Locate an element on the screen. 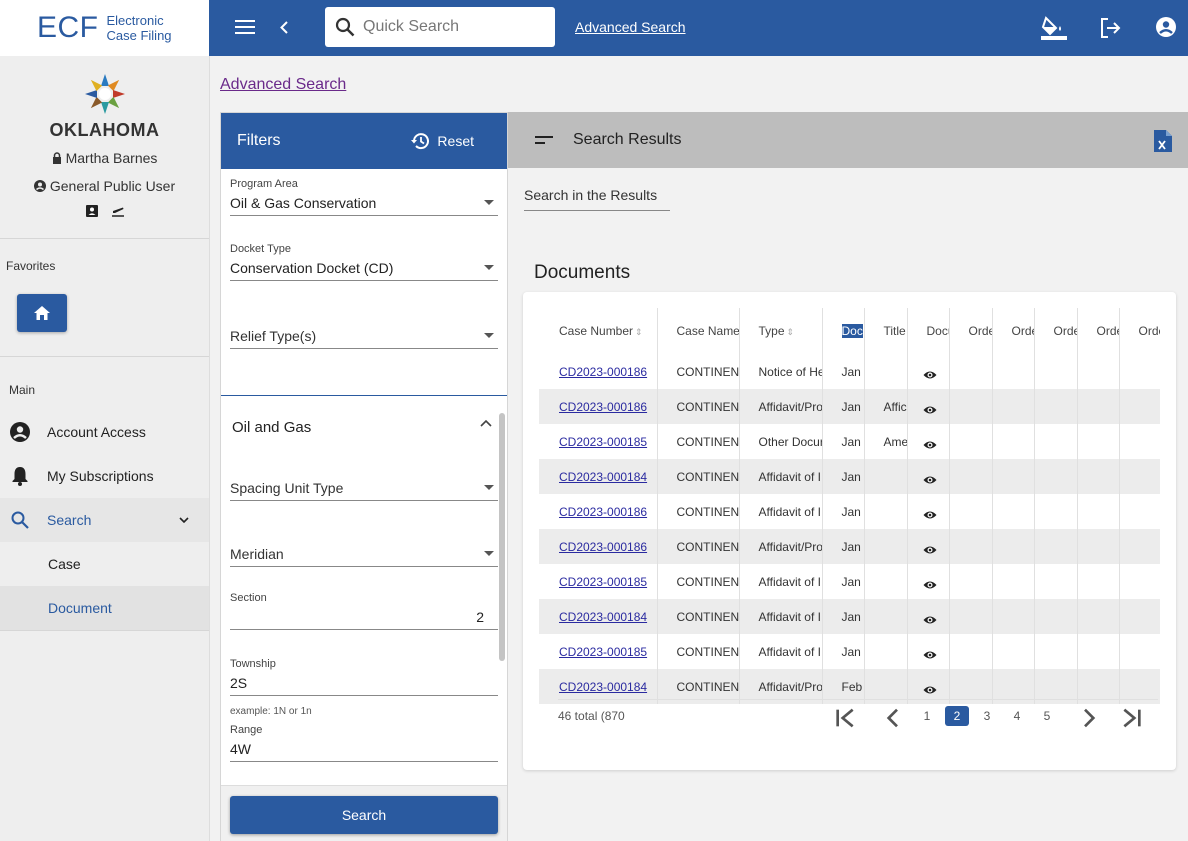  col-doc-date: Doc is located at coordinates (842, 331).